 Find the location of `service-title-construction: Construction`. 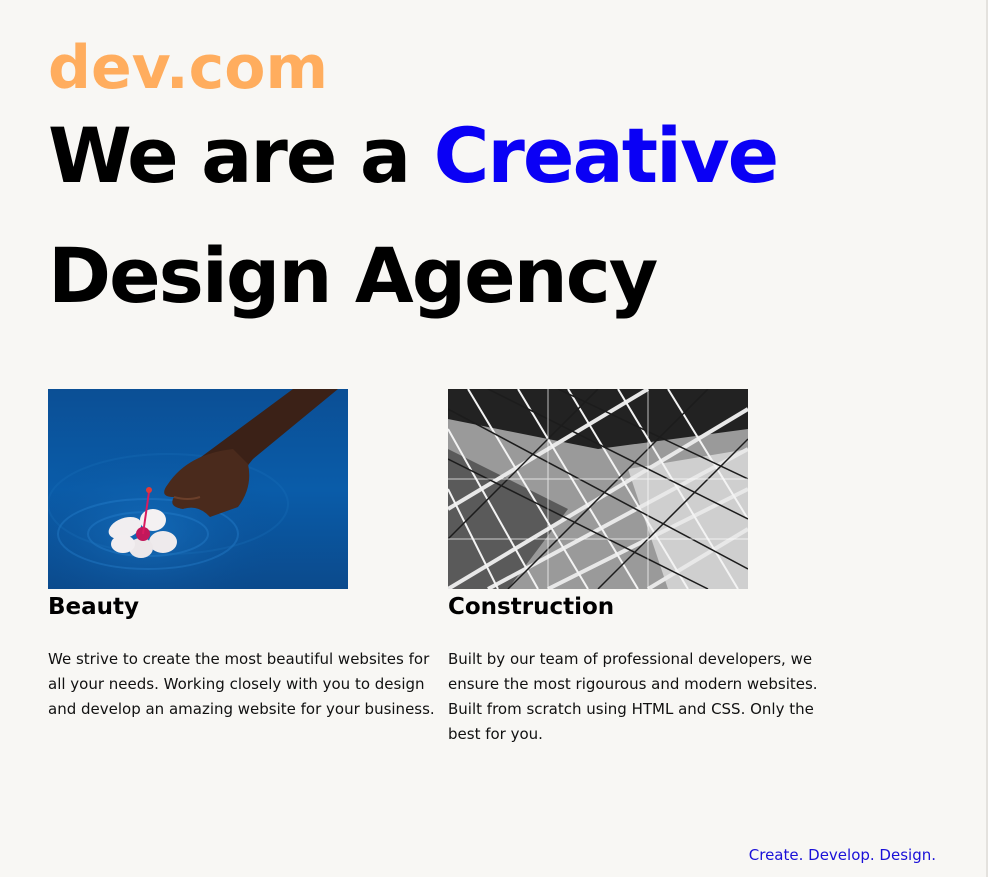

service-title-construction: Construction is located at coordinates (531, 607).